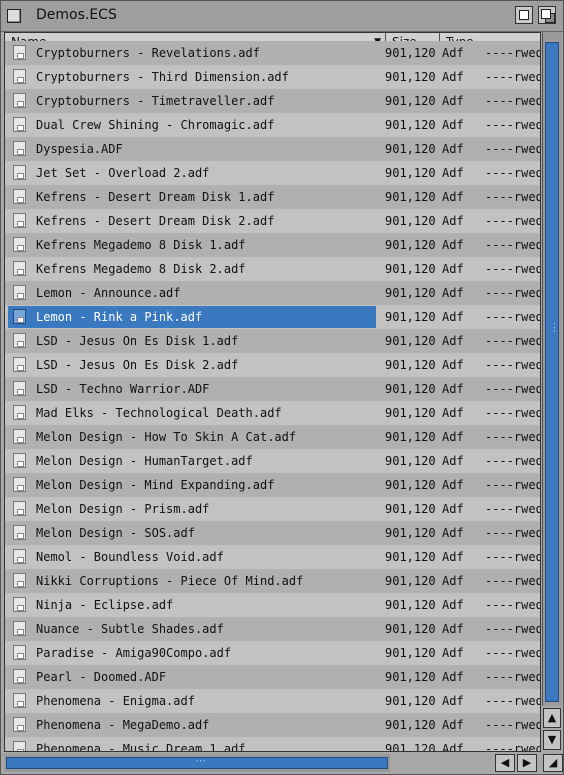  I want to click on file-name: Ninja - Eclipse.adf, so click(105, 605).